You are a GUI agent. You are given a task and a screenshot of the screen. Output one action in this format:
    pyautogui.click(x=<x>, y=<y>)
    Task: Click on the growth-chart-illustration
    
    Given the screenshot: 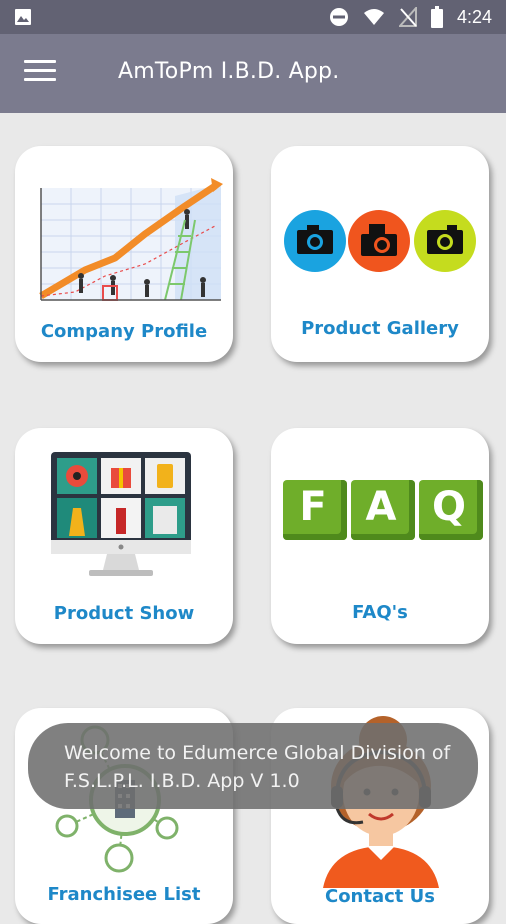 What is the action you would take?
    pyautogui.click(x=131, y=239)
    